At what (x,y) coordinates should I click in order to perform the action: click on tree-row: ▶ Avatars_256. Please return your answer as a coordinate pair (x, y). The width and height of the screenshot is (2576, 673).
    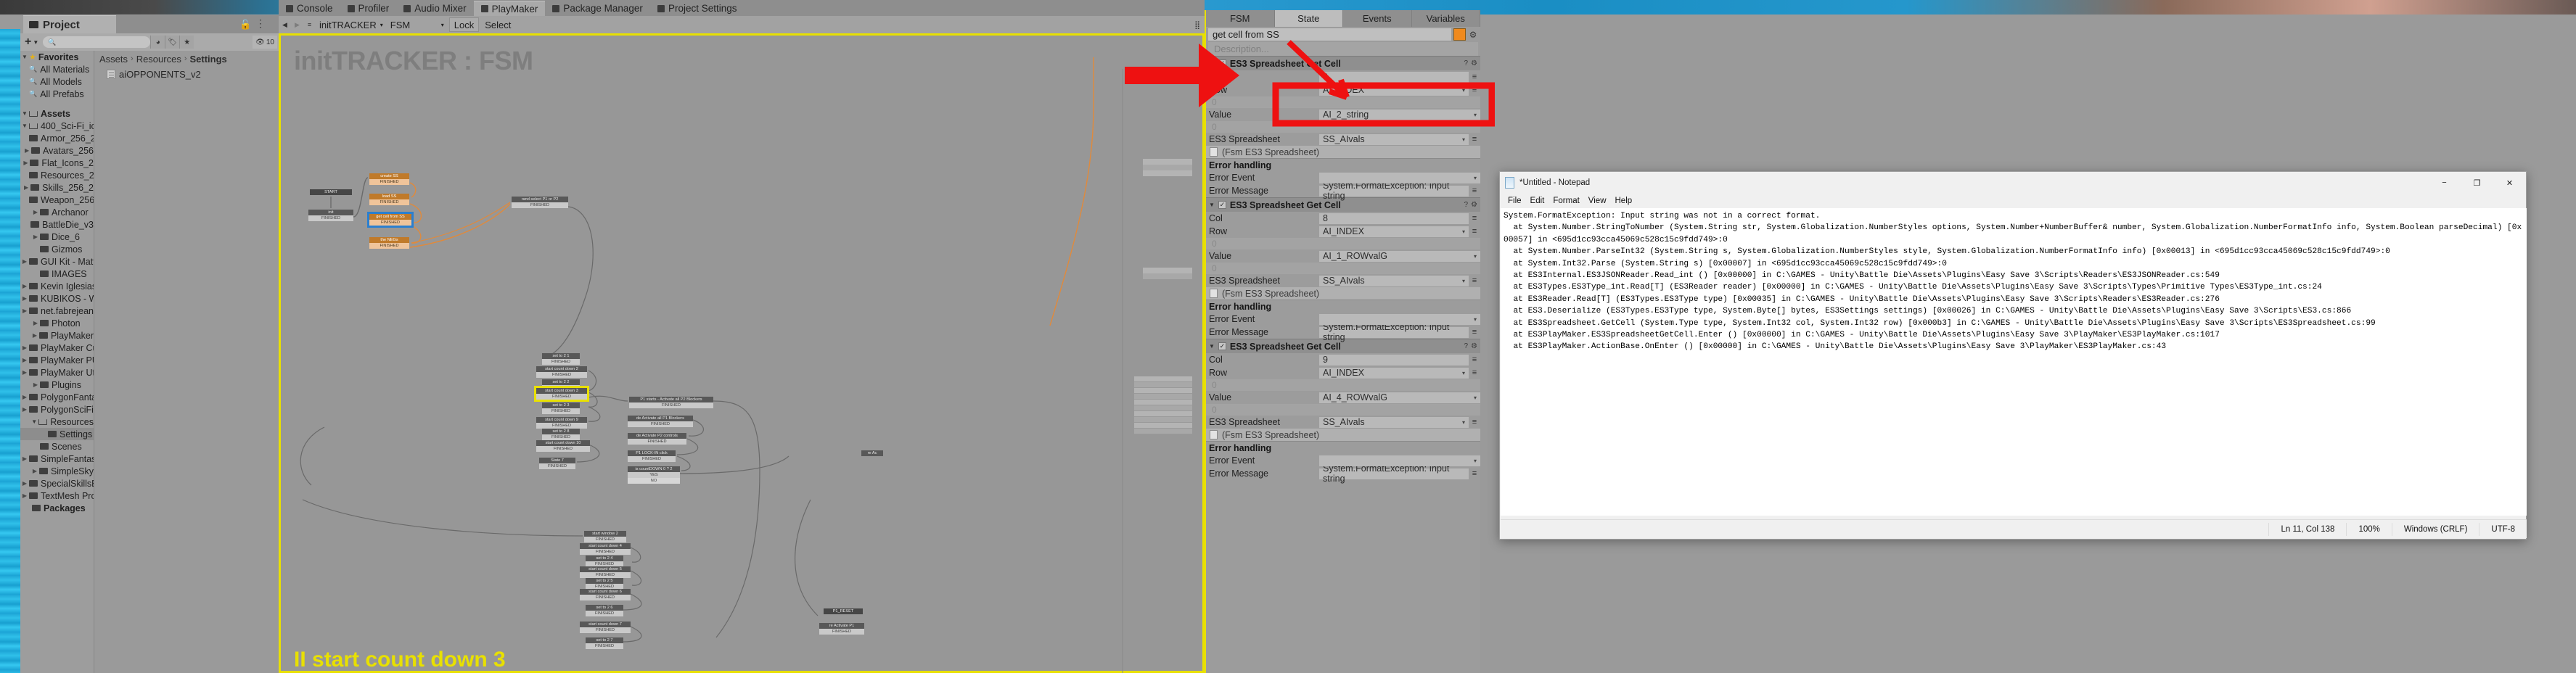
    Looking at the image, I should click on (57, 150).